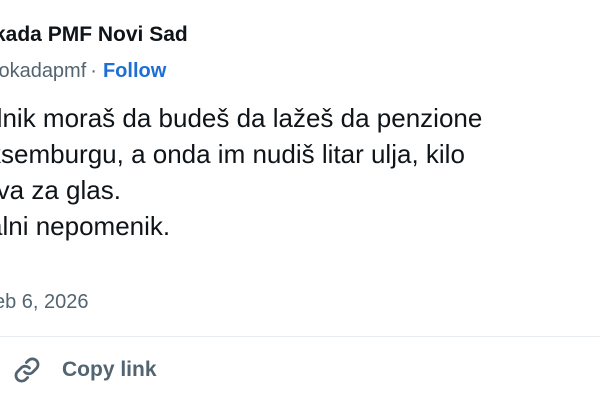  What do you see at coordinates (134, 71) in the screenshot?
I see `follow-button: Follow` at bounding box center [134, 71].